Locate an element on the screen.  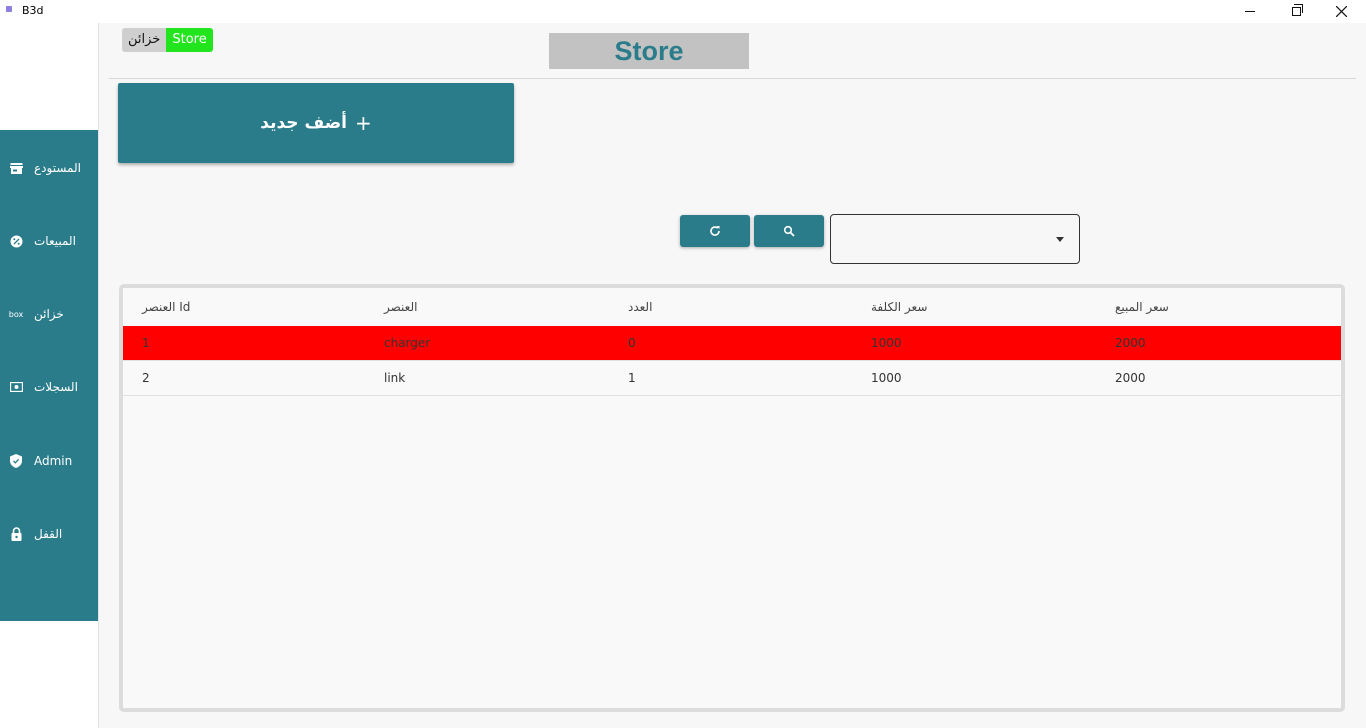
sidebar-item-records: السجلات is located at coordinates (49, 387).